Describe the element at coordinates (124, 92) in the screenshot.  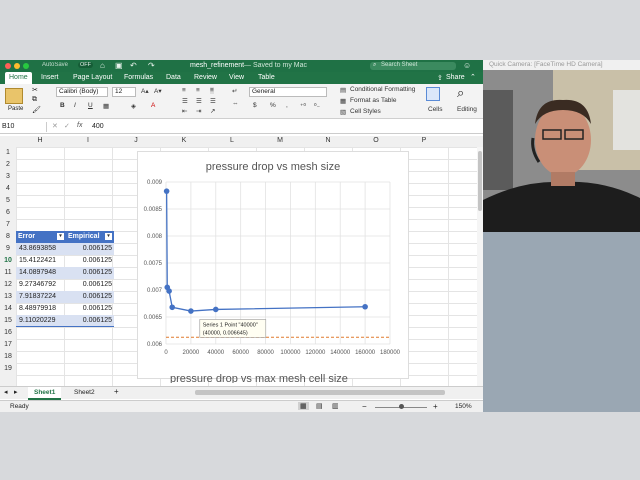
I see `font-size-select: 12` at that location.